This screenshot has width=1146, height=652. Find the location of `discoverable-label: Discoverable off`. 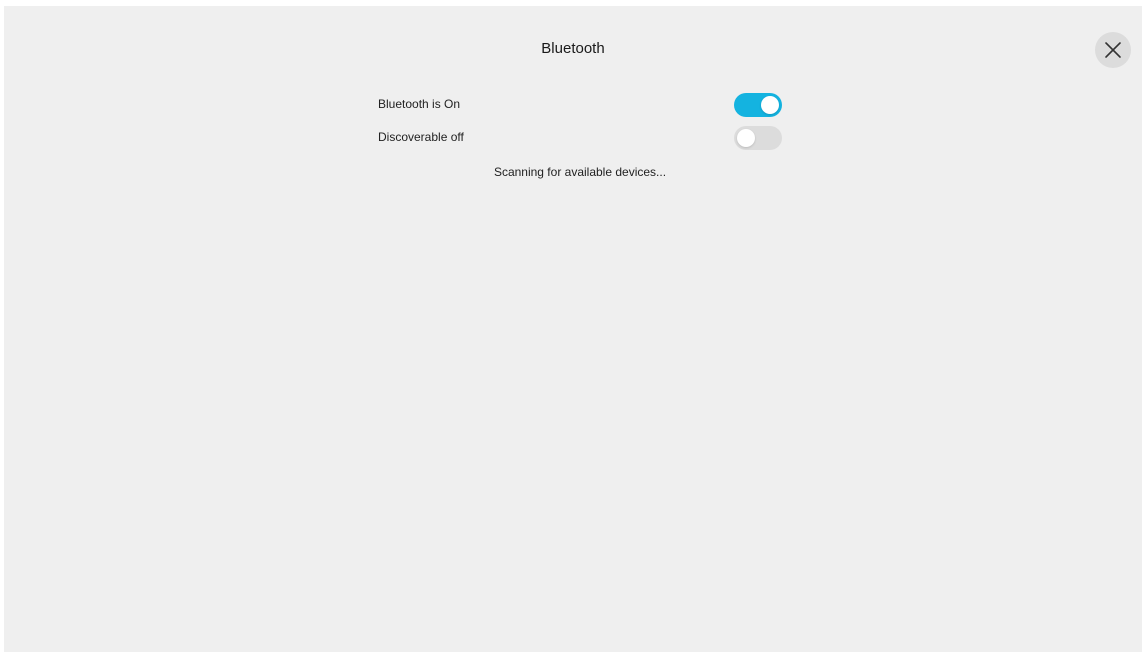

discoverable-label: Discoverable off is located at coordinates (421, 137).